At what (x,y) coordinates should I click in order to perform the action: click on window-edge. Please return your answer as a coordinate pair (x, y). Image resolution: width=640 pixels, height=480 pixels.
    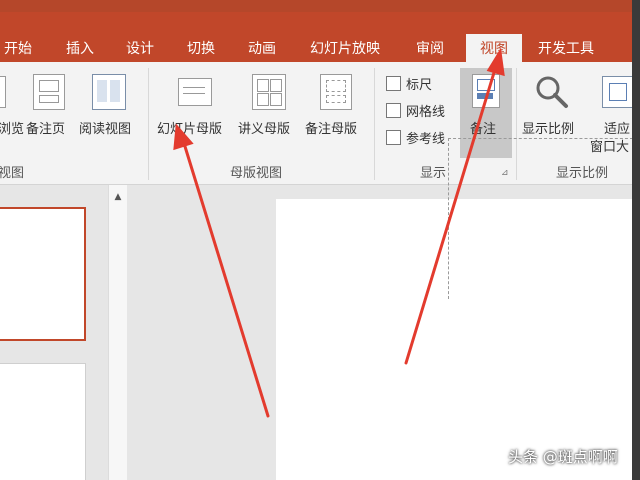
    Looking at the image, I should click on (636, 240).